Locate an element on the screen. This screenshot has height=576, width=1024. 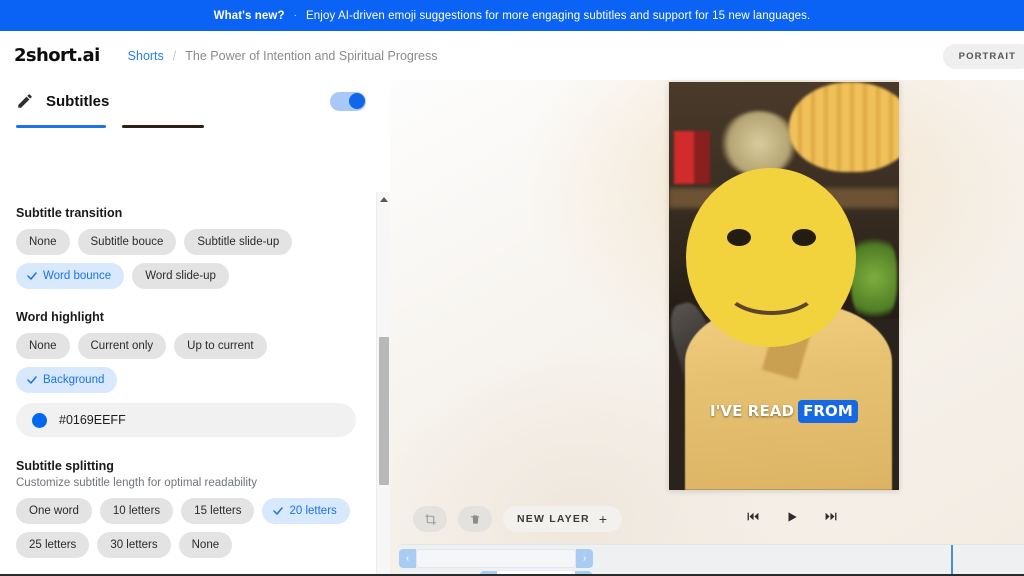
subtitle-overlay: I'VE READ FROM is located at coordinates (784, 411).